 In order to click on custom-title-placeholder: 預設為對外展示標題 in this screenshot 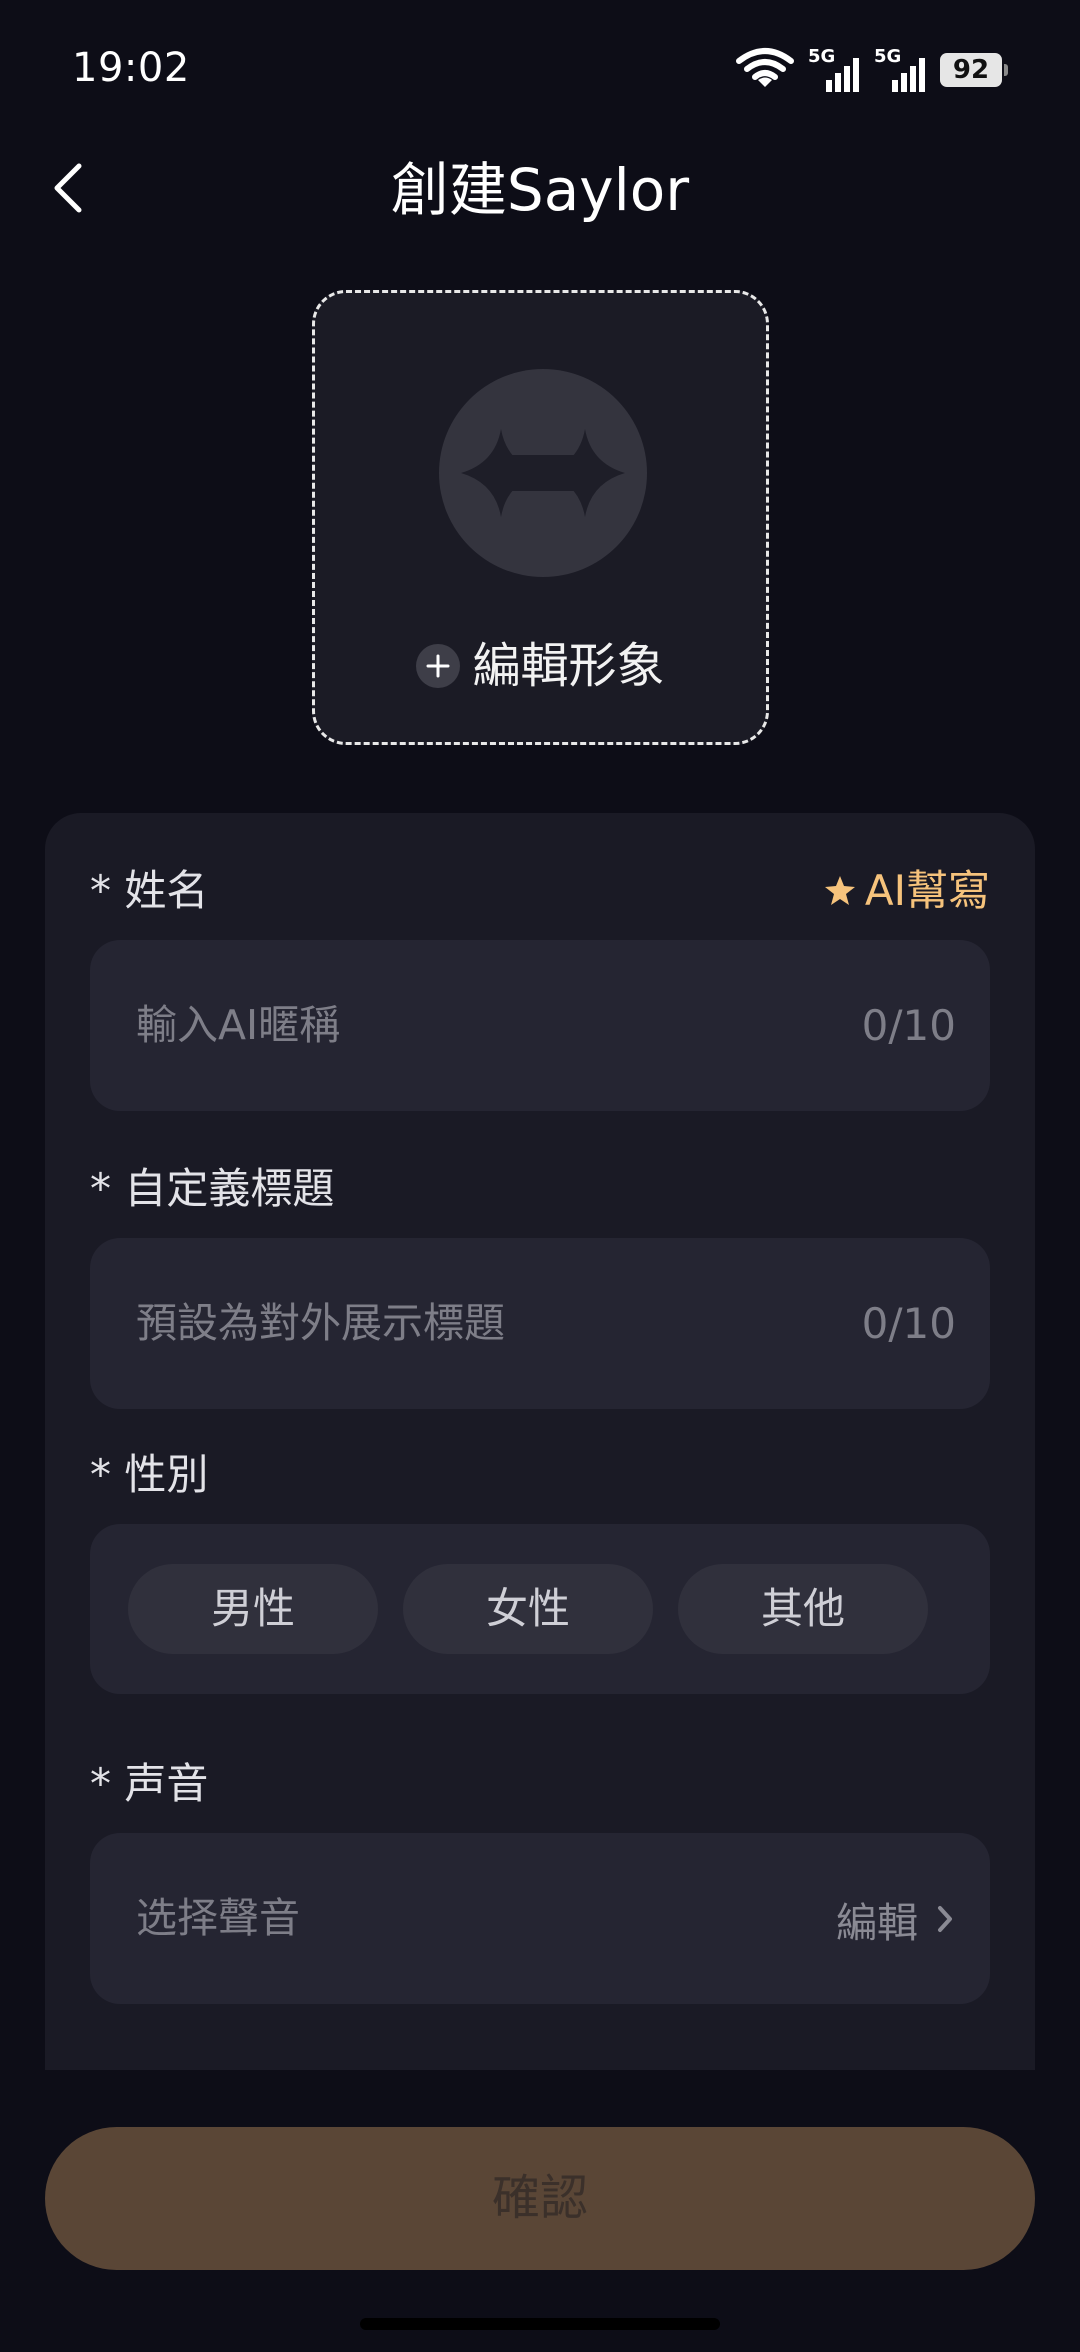, I will do `click(320, 1323)`.